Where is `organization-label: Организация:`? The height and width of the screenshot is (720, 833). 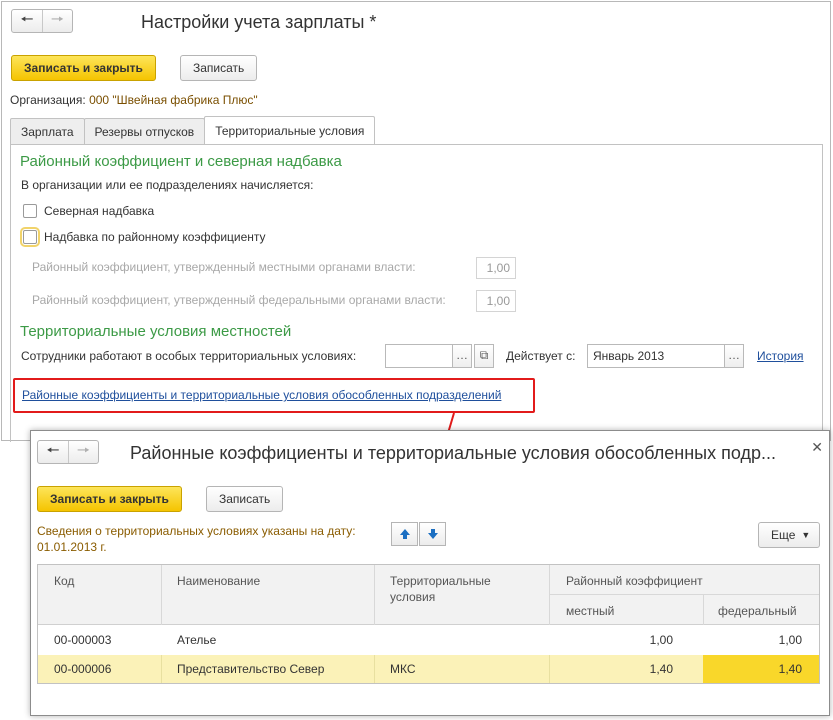 organization-label: Организация: is located at coordinates (48, 100).